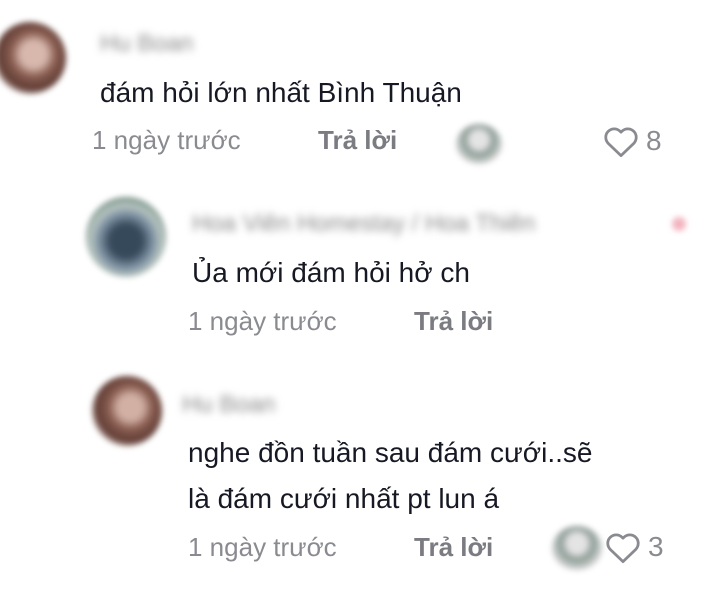  What do you see at coordinates (281, 92) in the screenshot?
I see `comment-text: đám hỏi lớn nhất Bình Thuận` at bounding box center [281, 92].